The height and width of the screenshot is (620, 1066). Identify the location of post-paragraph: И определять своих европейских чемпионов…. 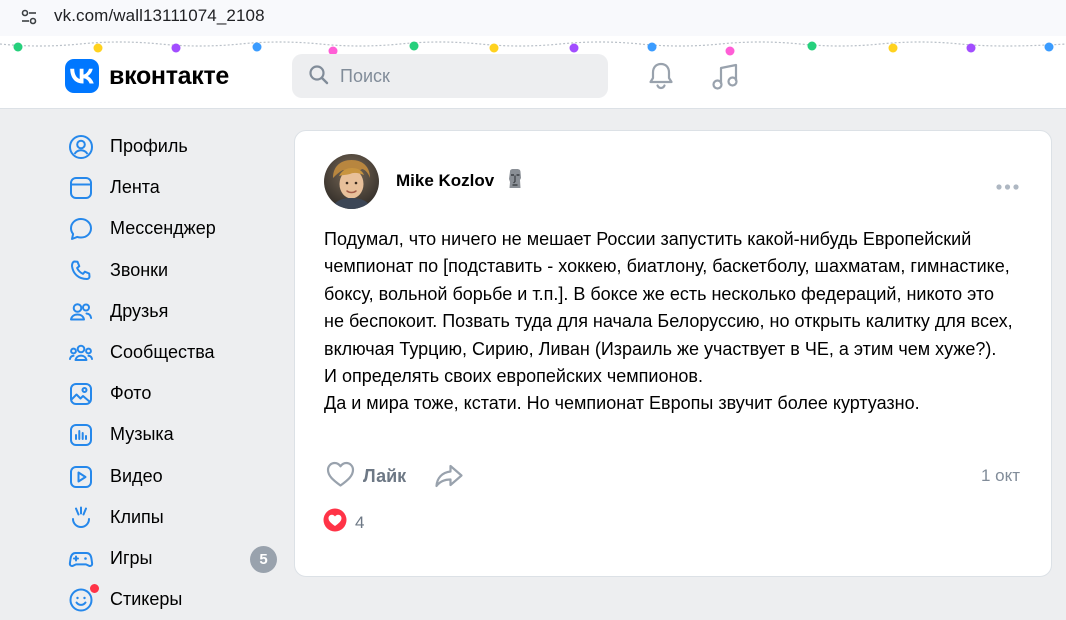
(513, 376).